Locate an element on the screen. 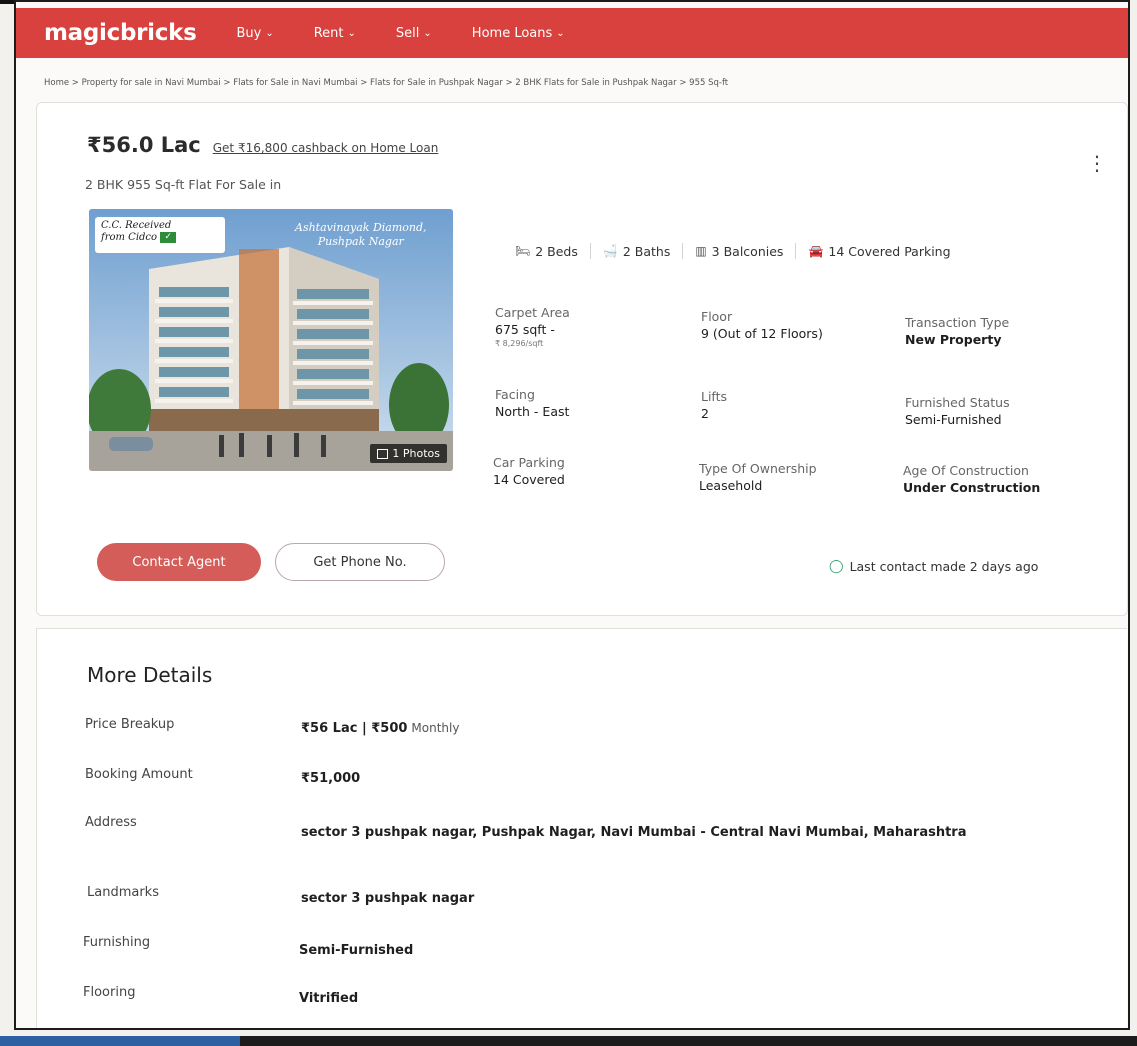 This screenshot has width=1137, height=1046. photos-count-badge: 1 Photos is located at coordinates (408, 453).